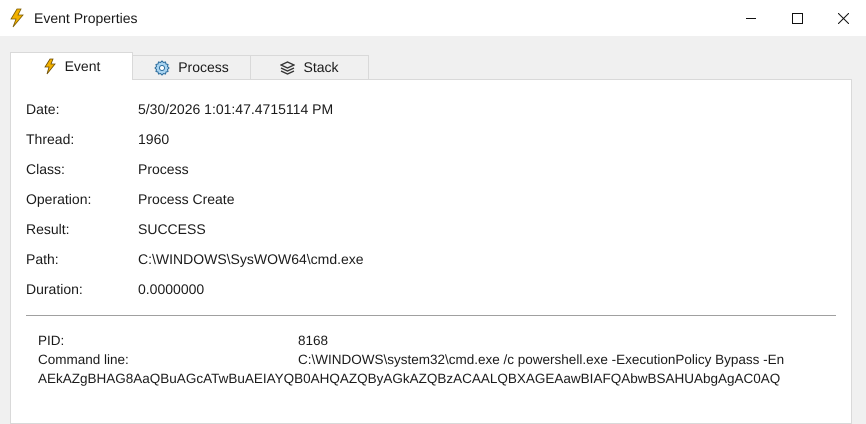 The width and height of the screenshot is (866, 424). I want to click on field-label: Result:, so click(48, 229).